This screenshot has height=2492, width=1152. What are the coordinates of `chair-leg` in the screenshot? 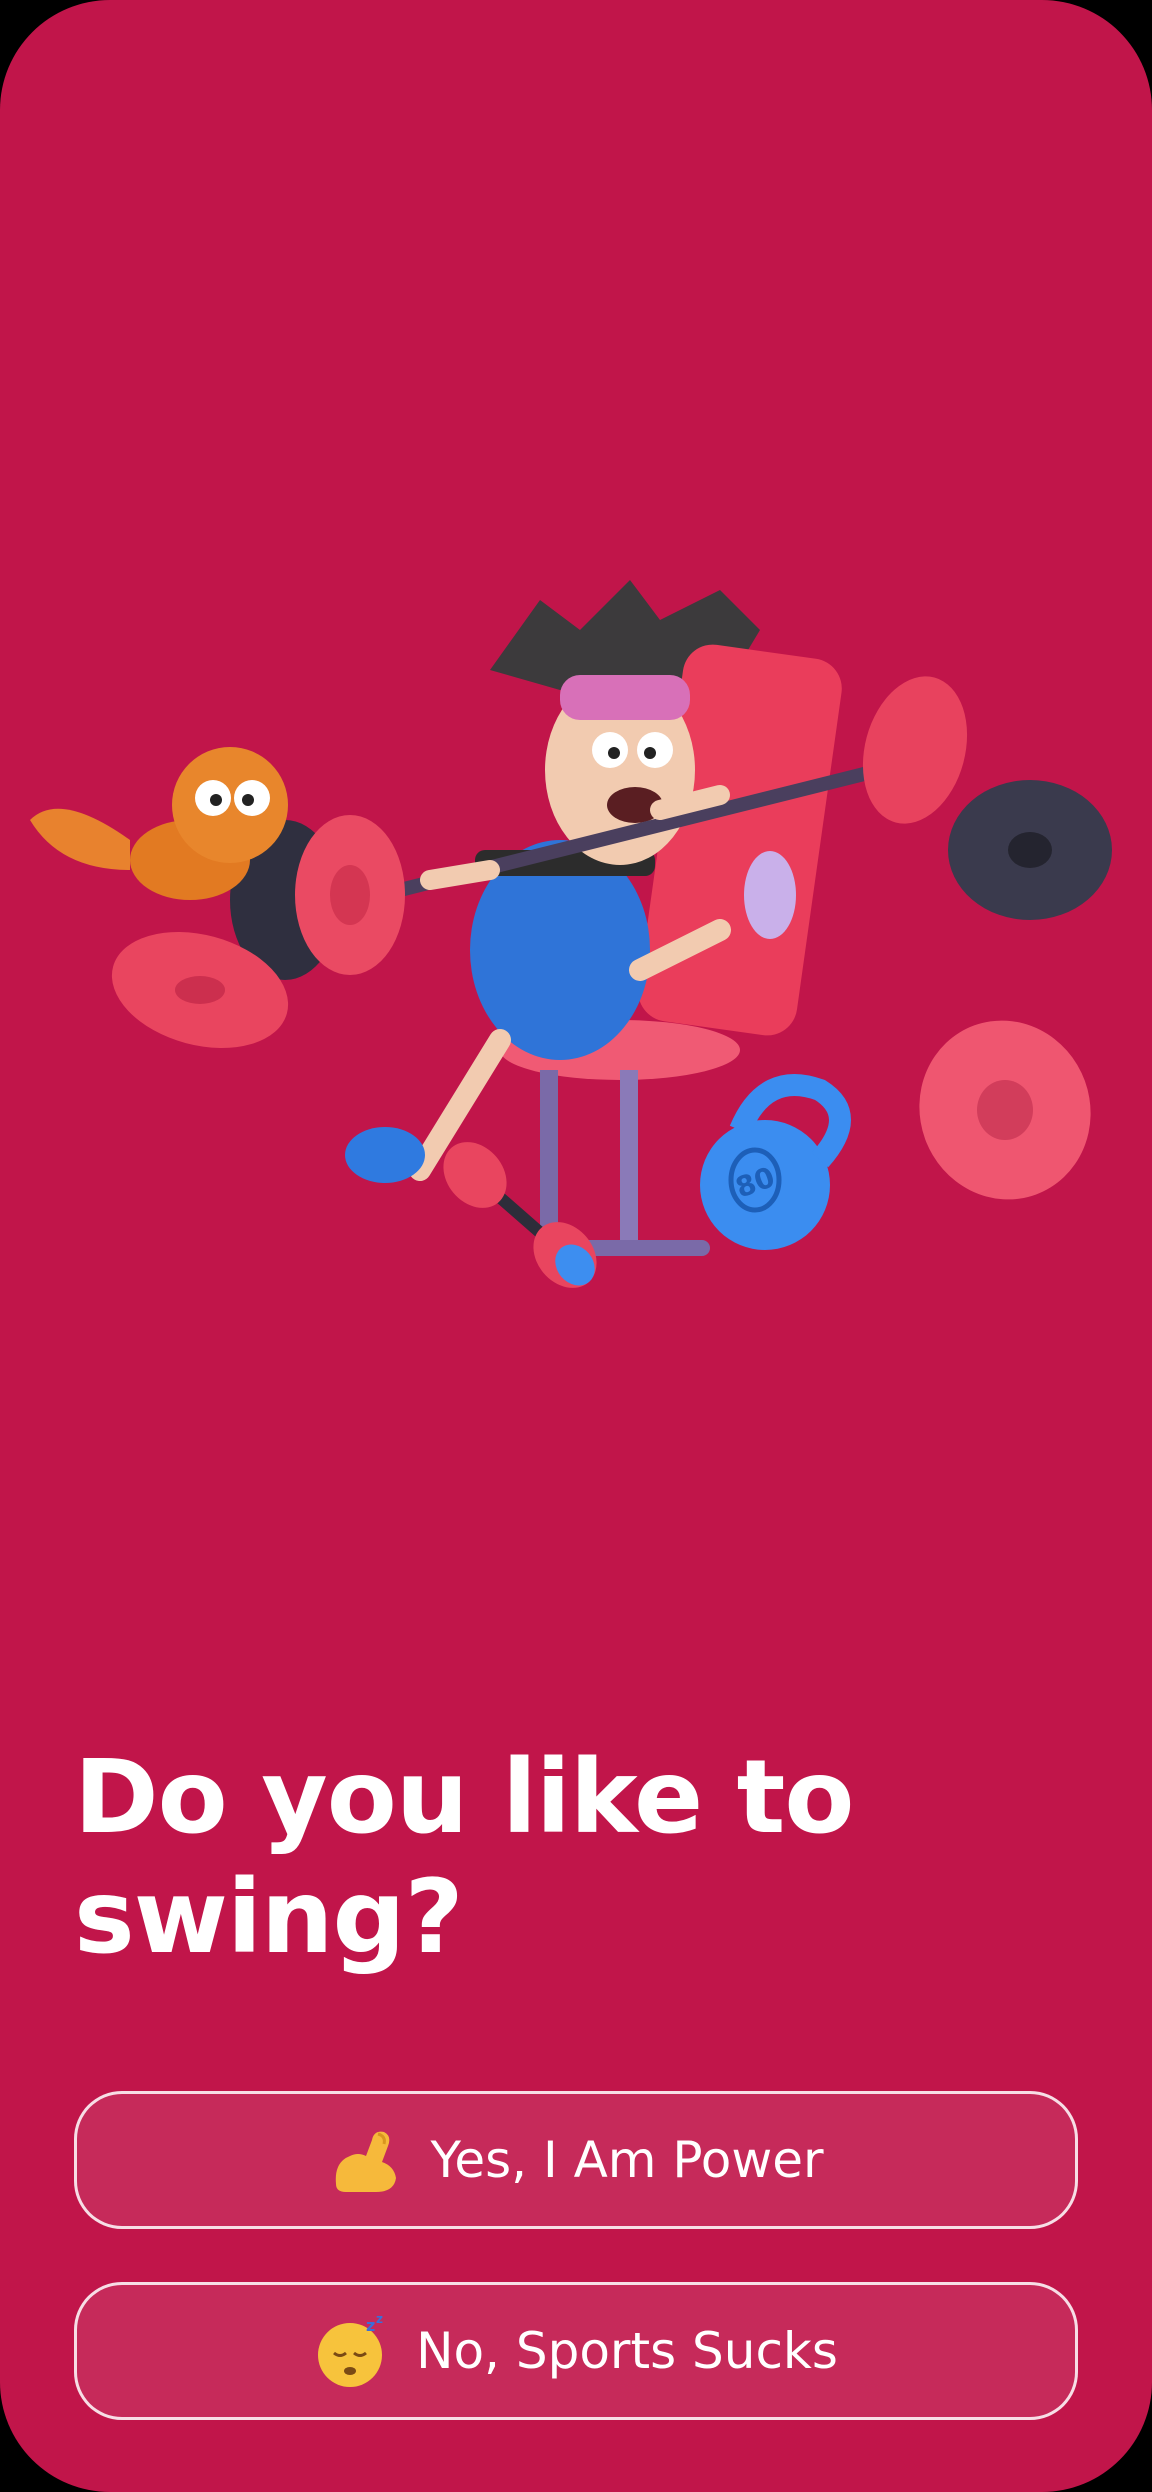 It's located at (629, 1160).